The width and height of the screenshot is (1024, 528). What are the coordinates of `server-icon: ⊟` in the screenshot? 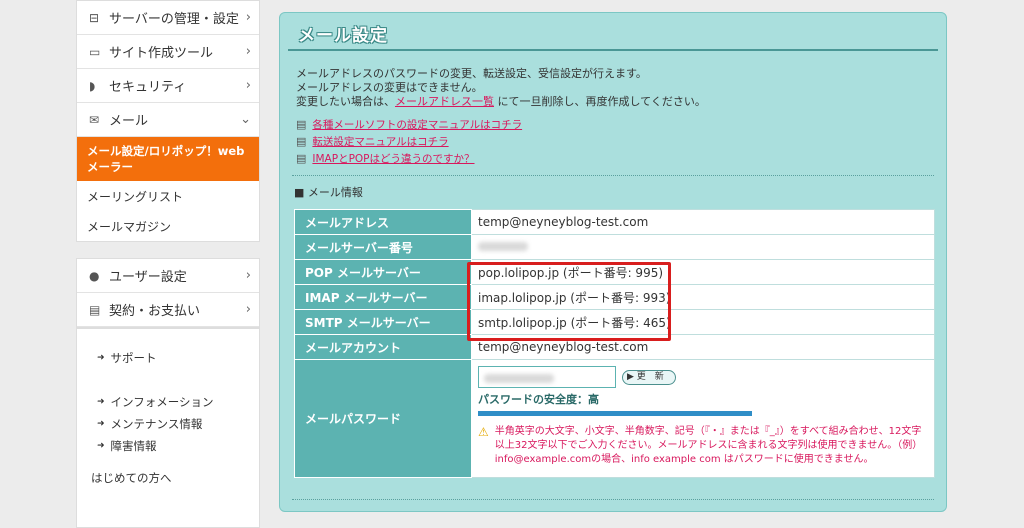 It's located at (94, 17).